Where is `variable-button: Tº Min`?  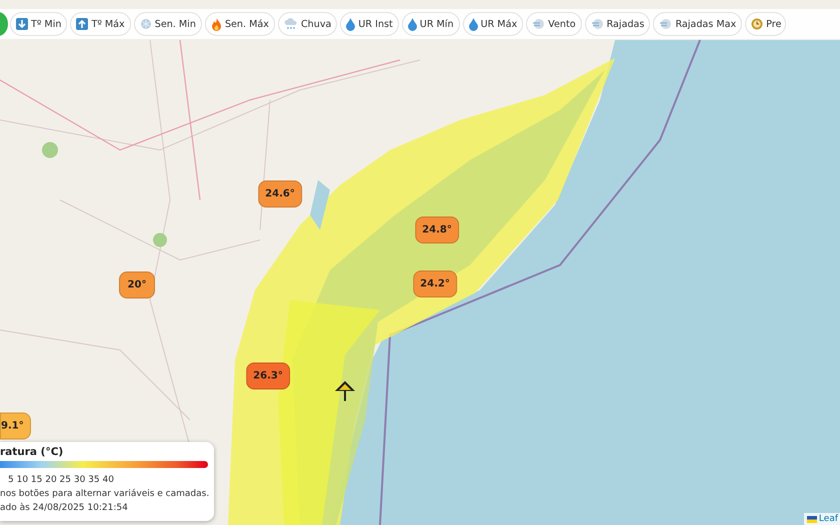 variable-button: Tº Min is located at coordinates (39, 24).